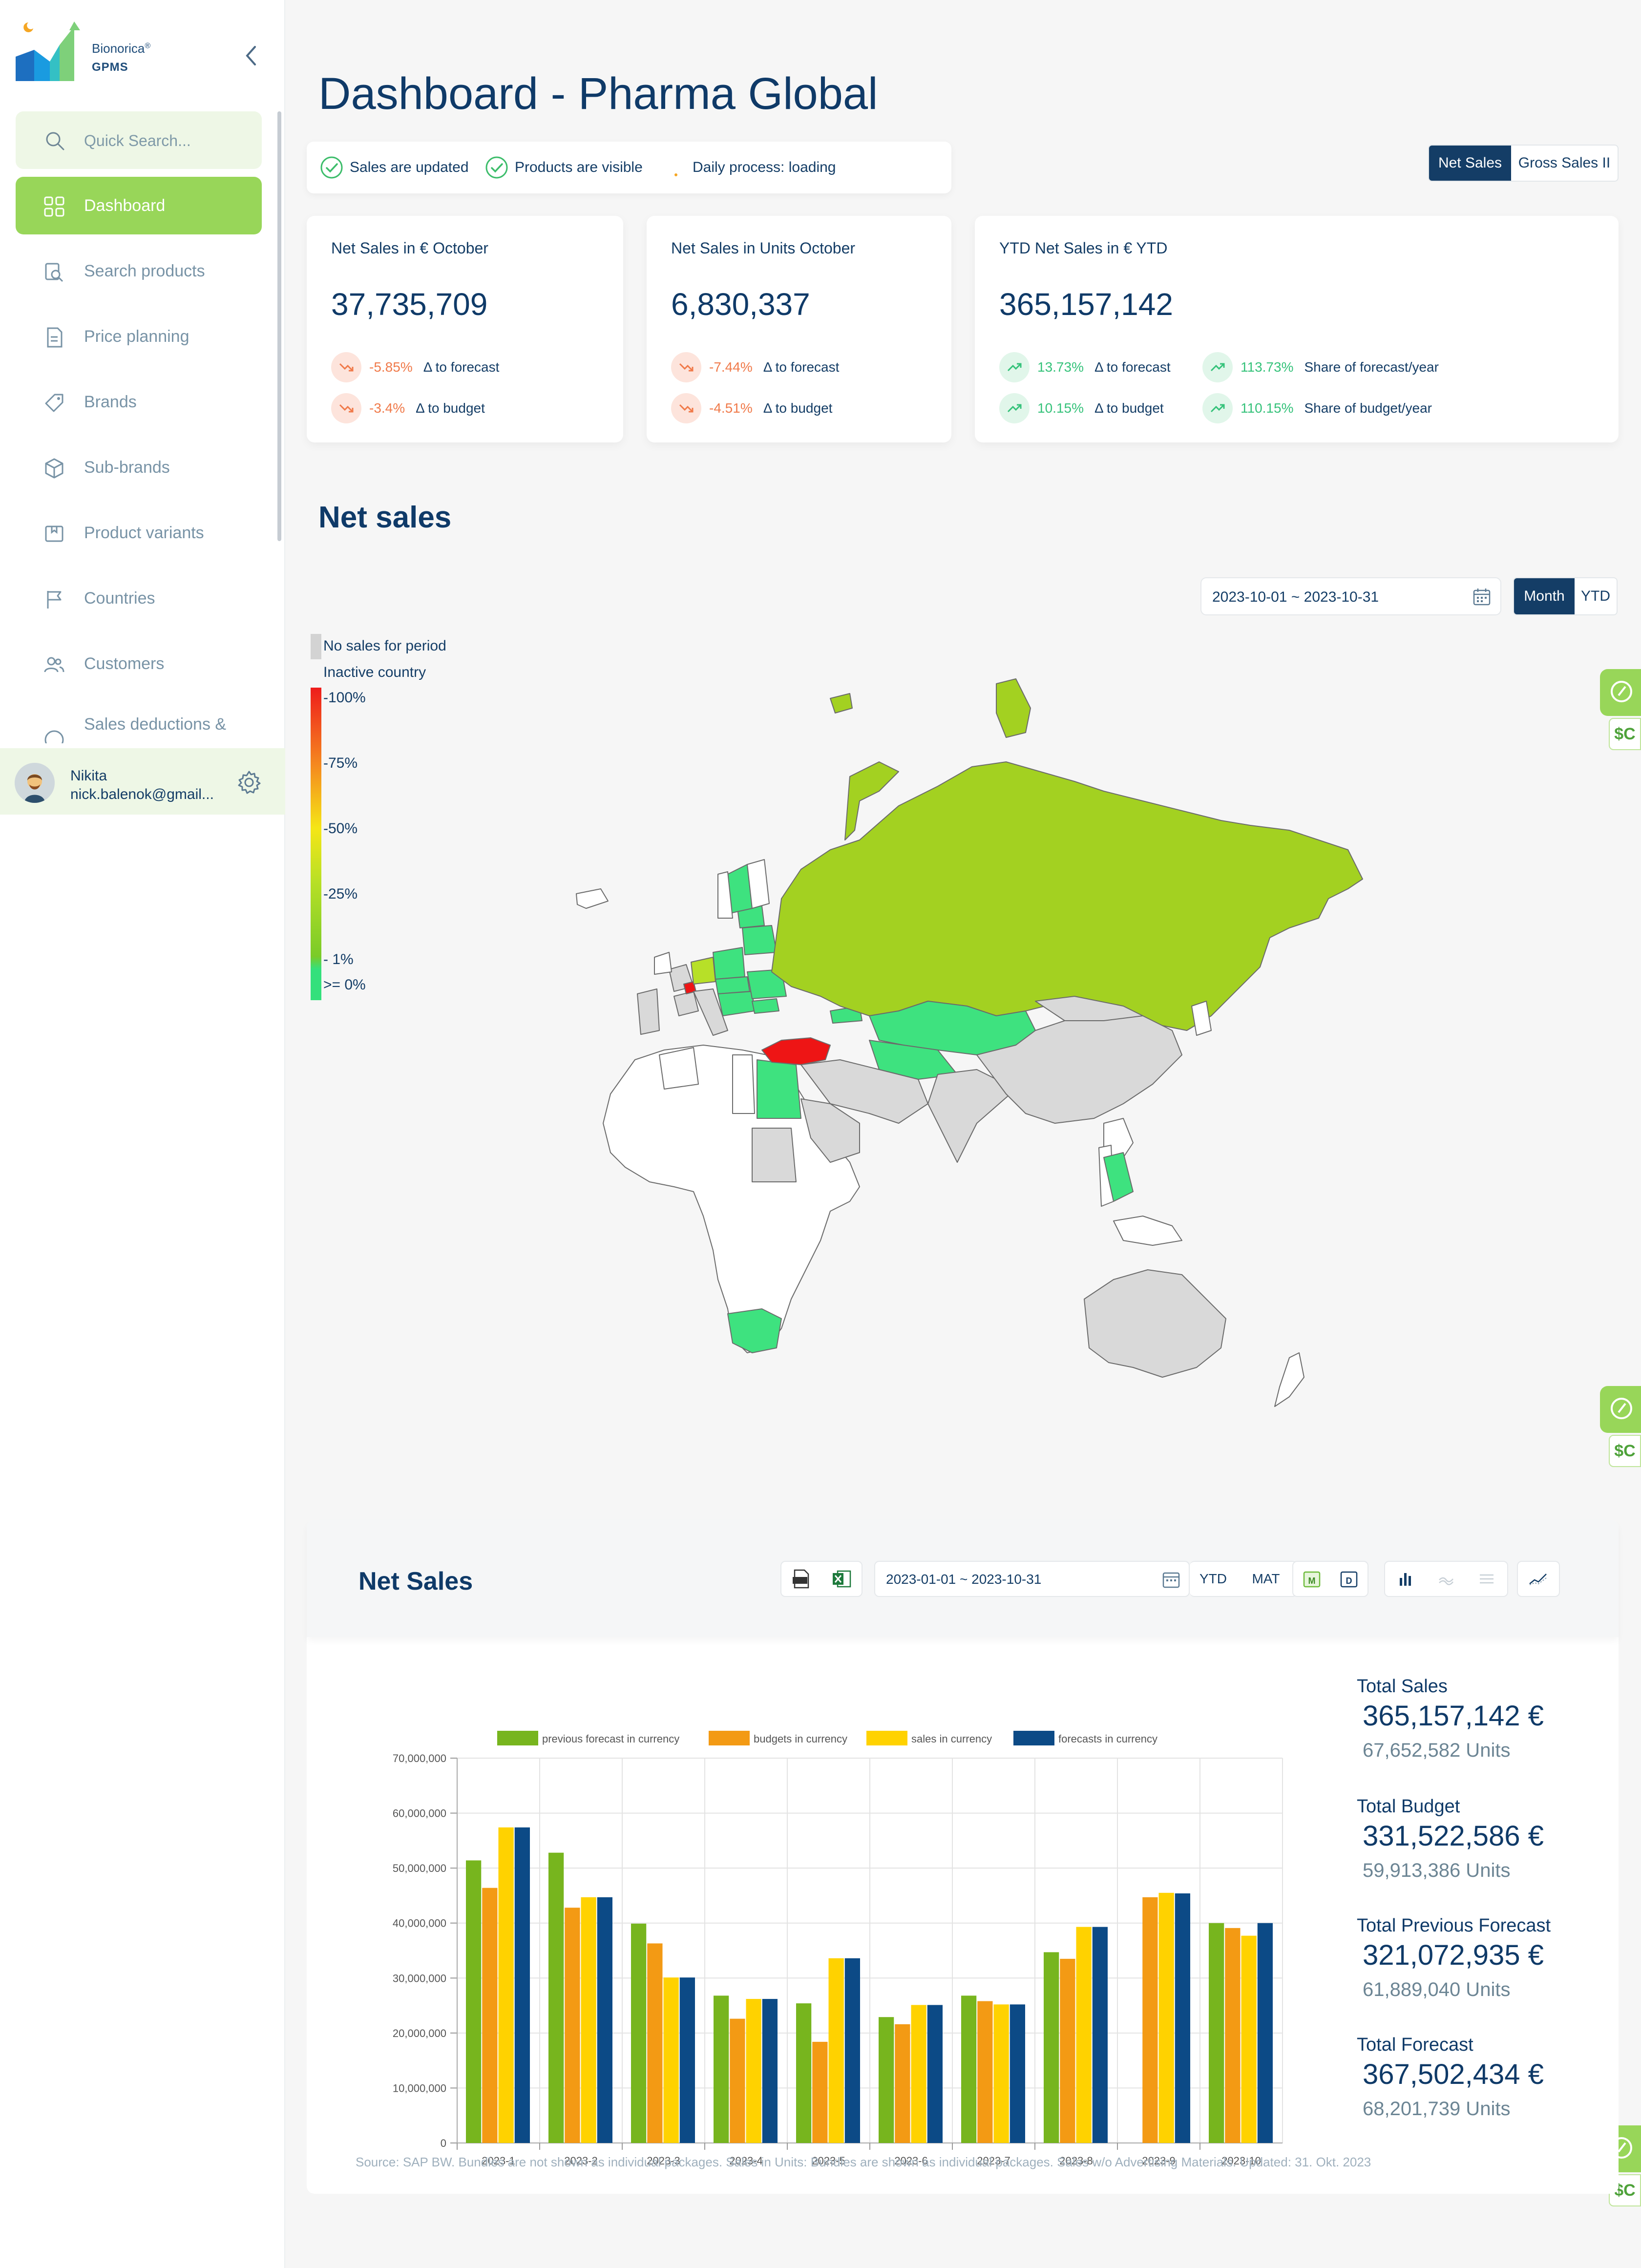 The image size is (1641, 2268). Describe the element at coordinates (344, 698) in the screenshot. I see `legend-label: -100%` at that location.